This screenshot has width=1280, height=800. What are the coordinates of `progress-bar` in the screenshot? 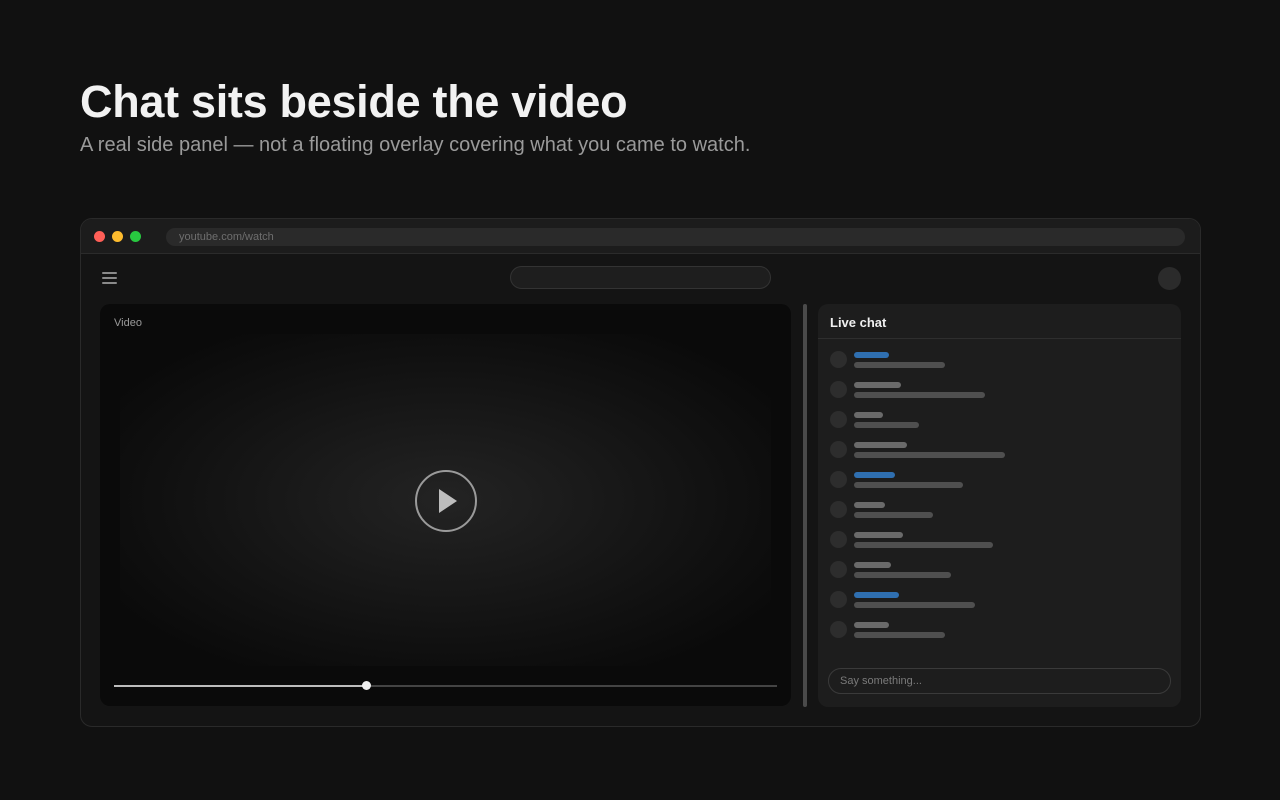 It's located at (445, 685).